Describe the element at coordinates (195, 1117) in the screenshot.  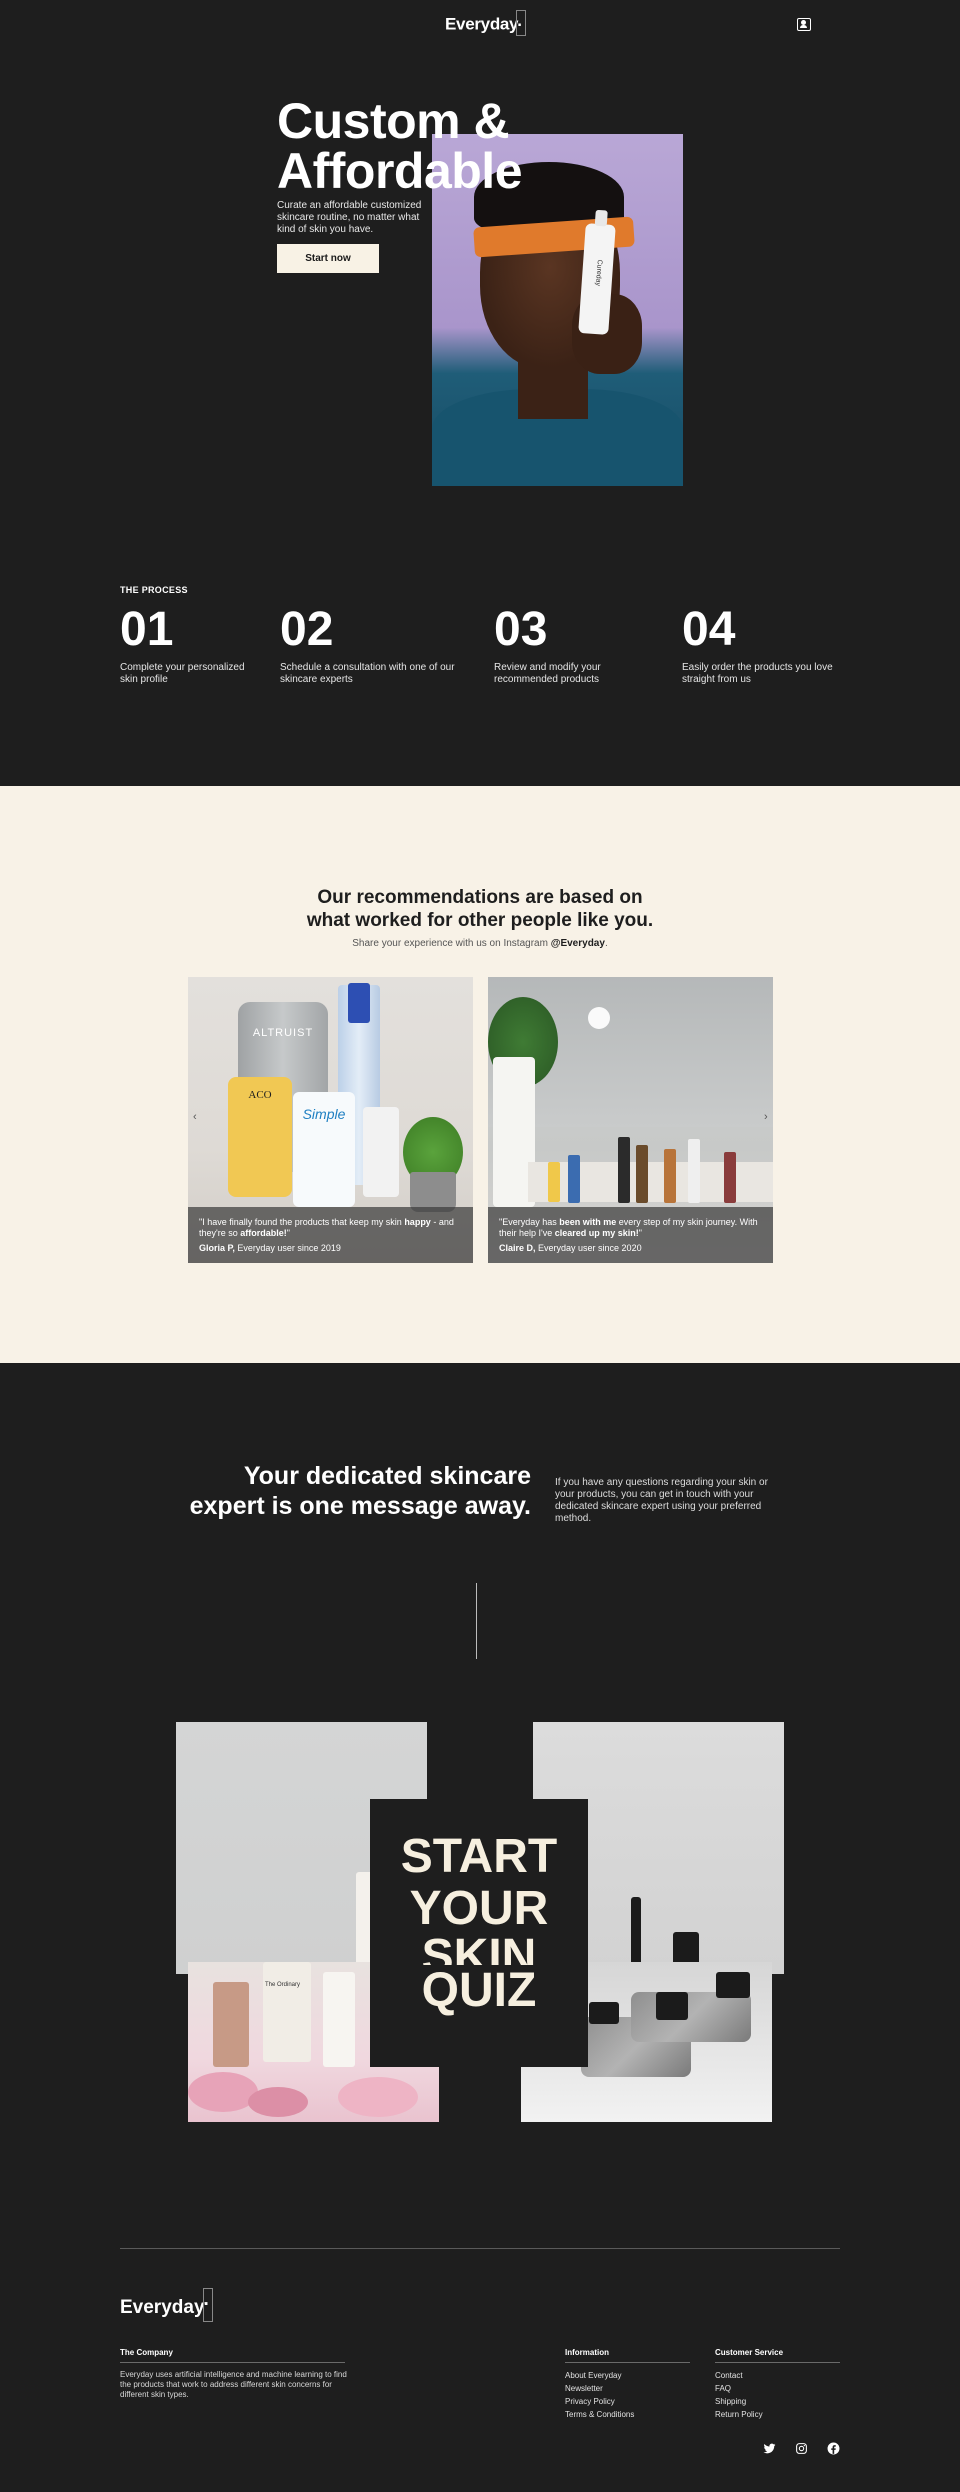
I see `carousel-prev-arrow: ‹` at that location.